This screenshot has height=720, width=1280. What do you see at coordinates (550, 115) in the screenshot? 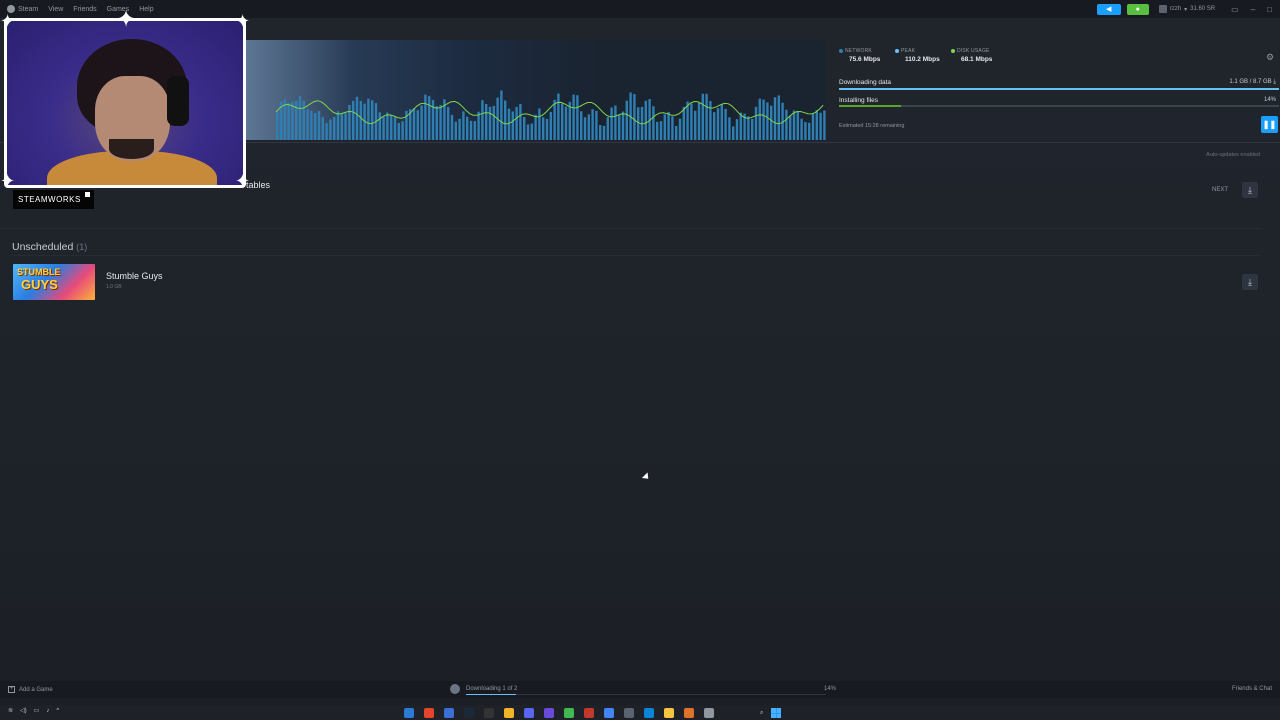
I see `bandwidth-chart` at bounding box center [550, 115].